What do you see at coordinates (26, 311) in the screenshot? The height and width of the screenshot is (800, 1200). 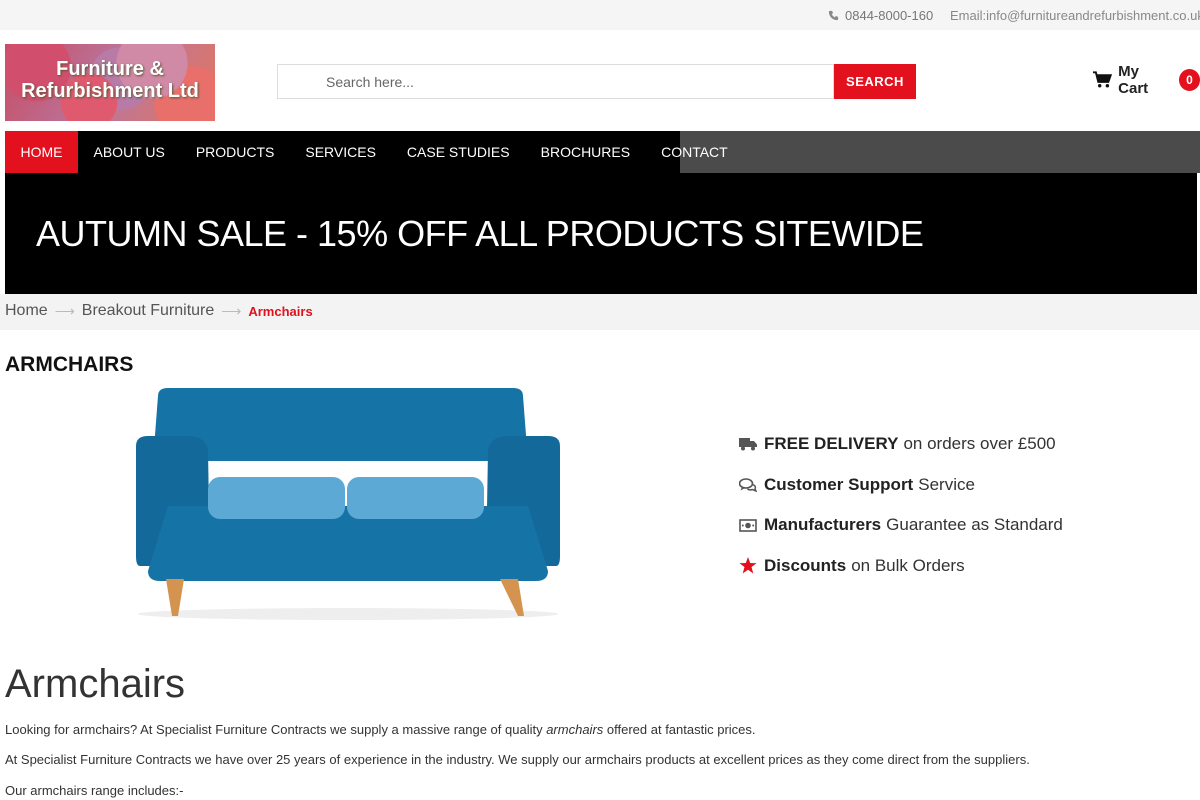 I see `breadcrumb-home: Home` at bounding box center [26, 311].